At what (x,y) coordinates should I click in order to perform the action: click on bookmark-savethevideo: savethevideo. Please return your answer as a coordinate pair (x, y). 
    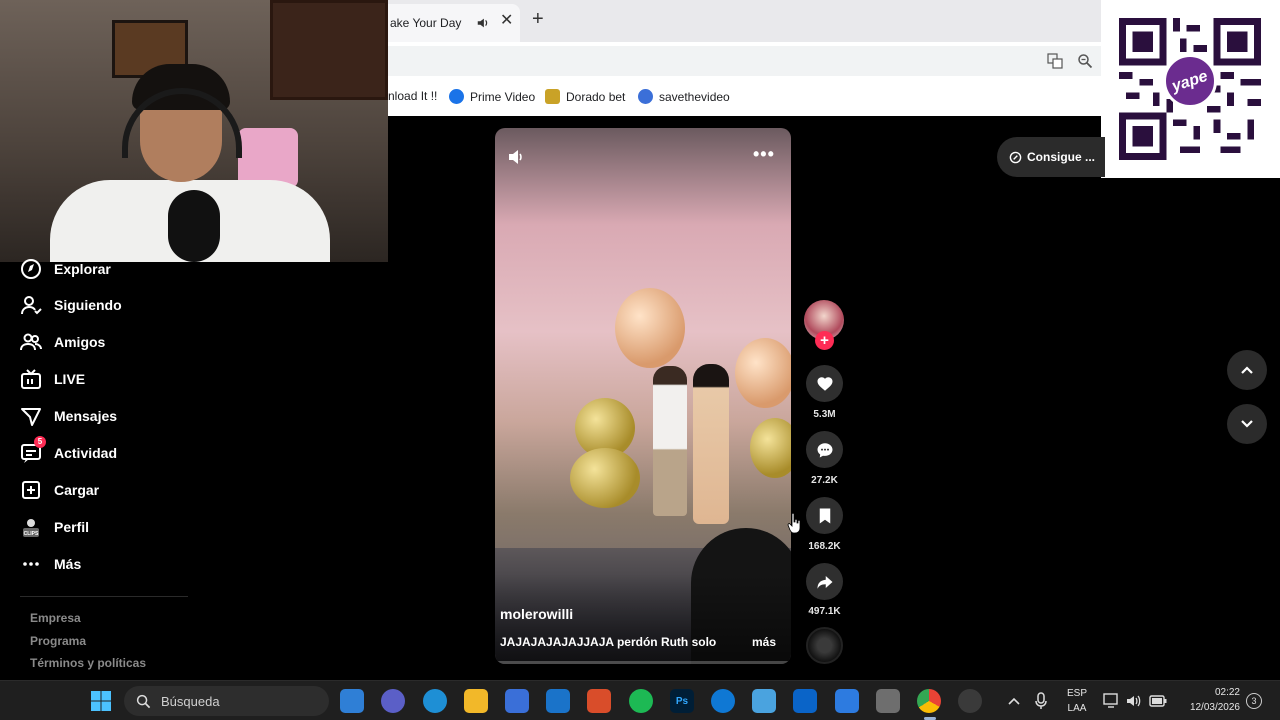
    Looking at the image, I should click on (684, 96).